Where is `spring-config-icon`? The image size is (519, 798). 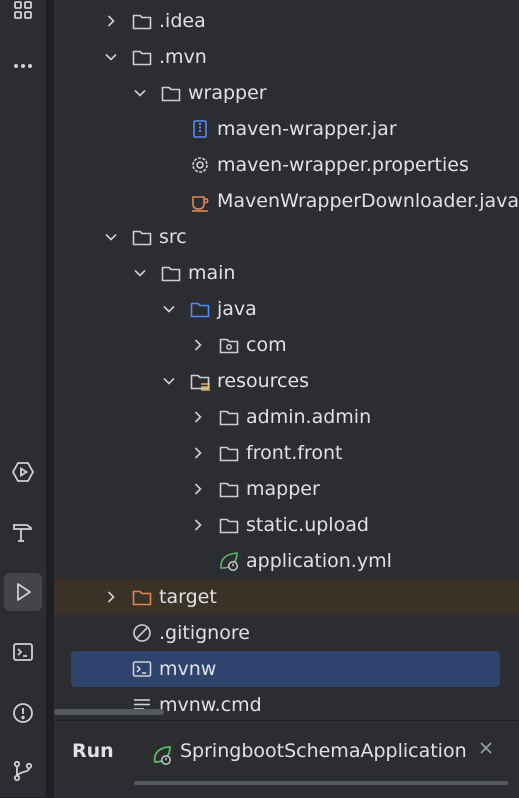
spring-config-icon is located at coordinates (229, 562).